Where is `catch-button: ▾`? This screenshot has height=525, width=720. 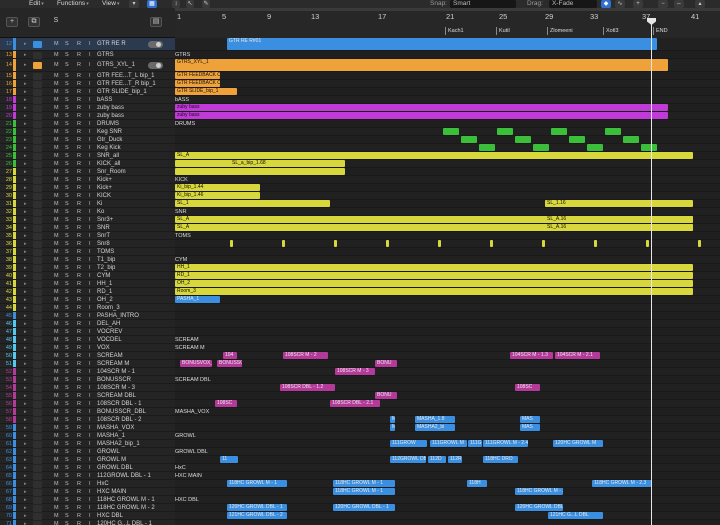
catch-button: ▾ is located at coordinates (134, 4).